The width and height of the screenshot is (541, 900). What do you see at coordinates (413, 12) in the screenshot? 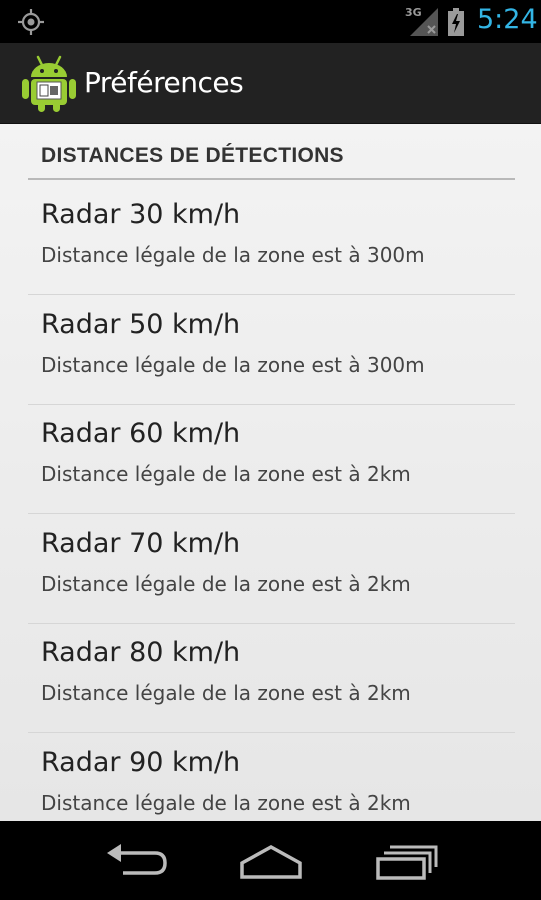
I see `network-type-label: 3G` at bounding box center [413, 12].